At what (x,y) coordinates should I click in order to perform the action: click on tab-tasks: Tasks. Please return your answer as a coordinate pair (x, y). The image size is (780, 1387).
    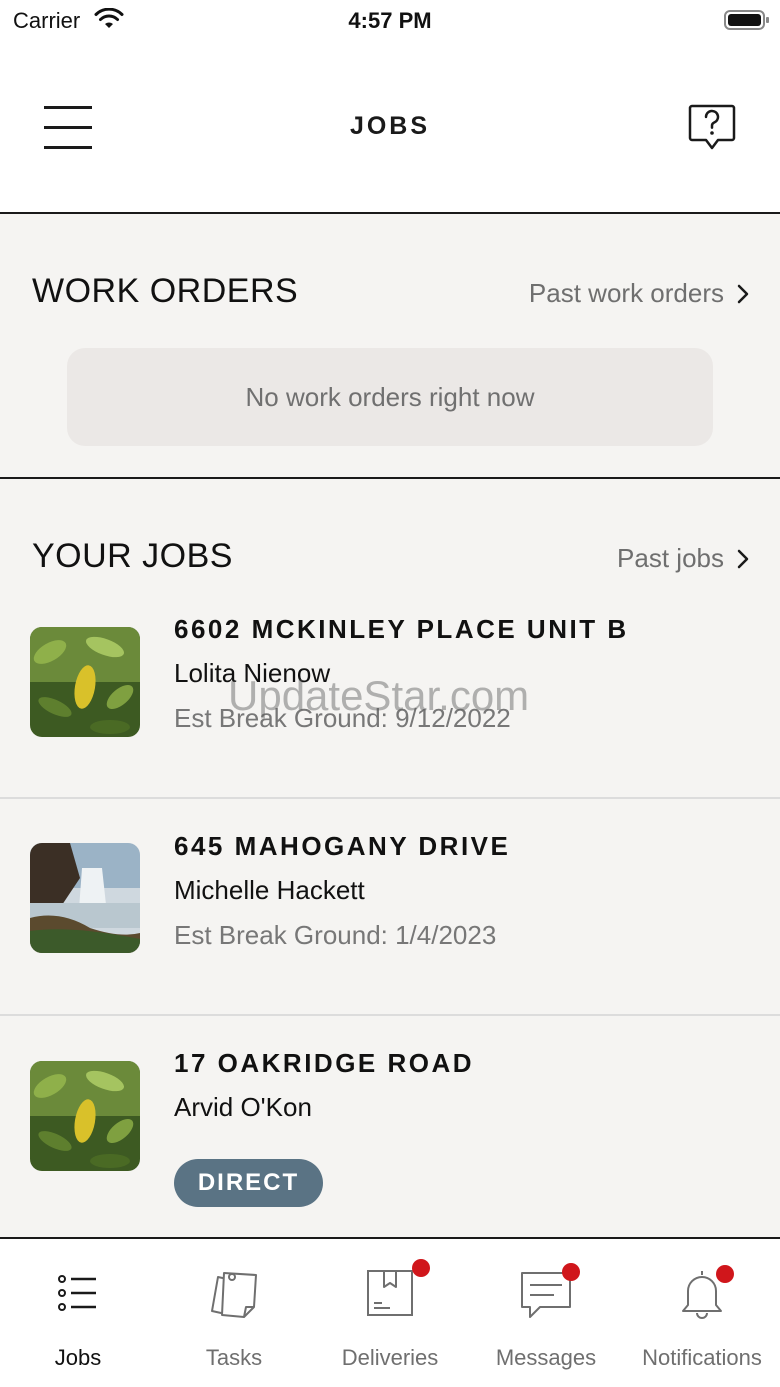
    Looking at the image, I should click on (234, 1313).